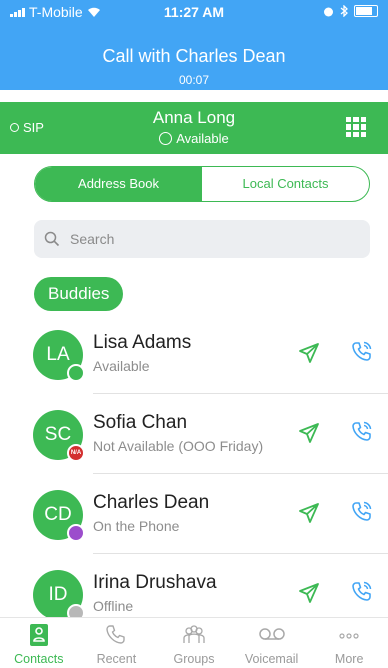 The height and width of the screenshot is (668, 388). Describe the element at coordinates (271, 634) in the screenshot. I see `voicemail-icon` at that location.